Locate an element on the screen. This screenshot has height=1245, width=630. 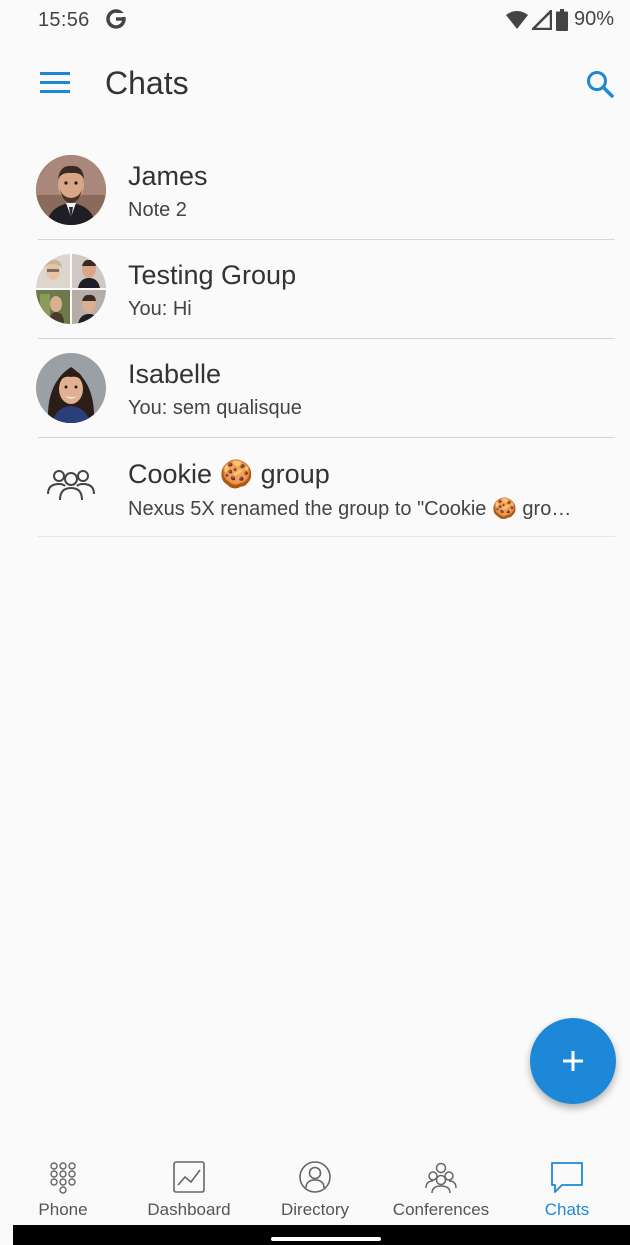
google-g-icon is located at coordinates (116, 19).